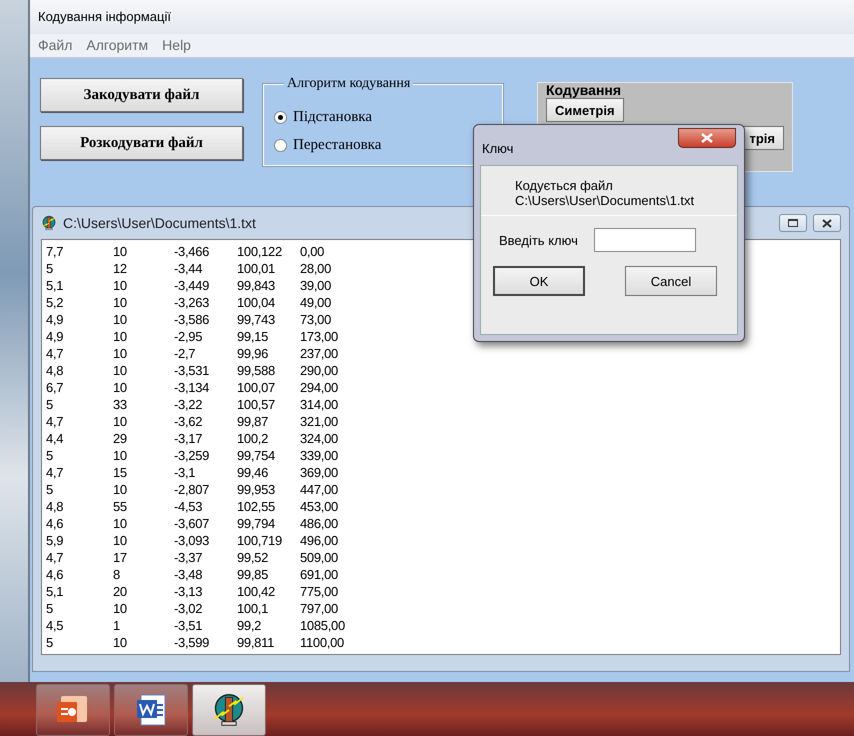 Image resolution: width=854 pixels, height=736 pixels. I want to click on data-value: -3,37, so click(188, 557).